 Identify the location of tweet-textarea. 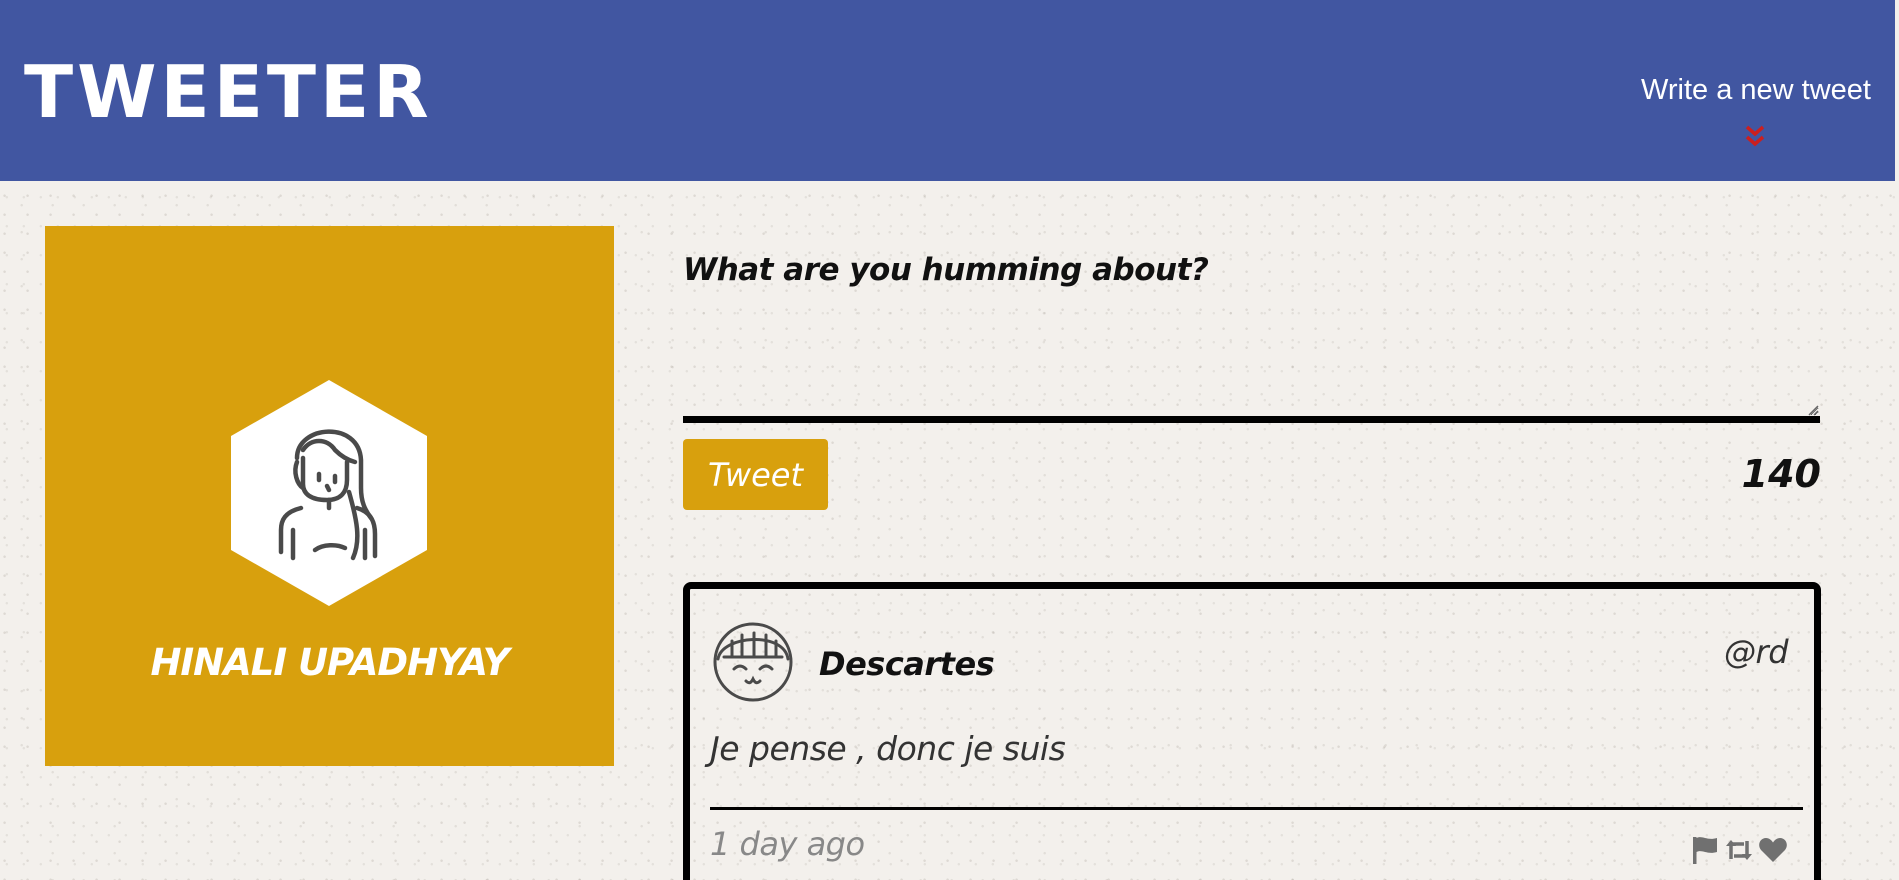
(1251, 358).